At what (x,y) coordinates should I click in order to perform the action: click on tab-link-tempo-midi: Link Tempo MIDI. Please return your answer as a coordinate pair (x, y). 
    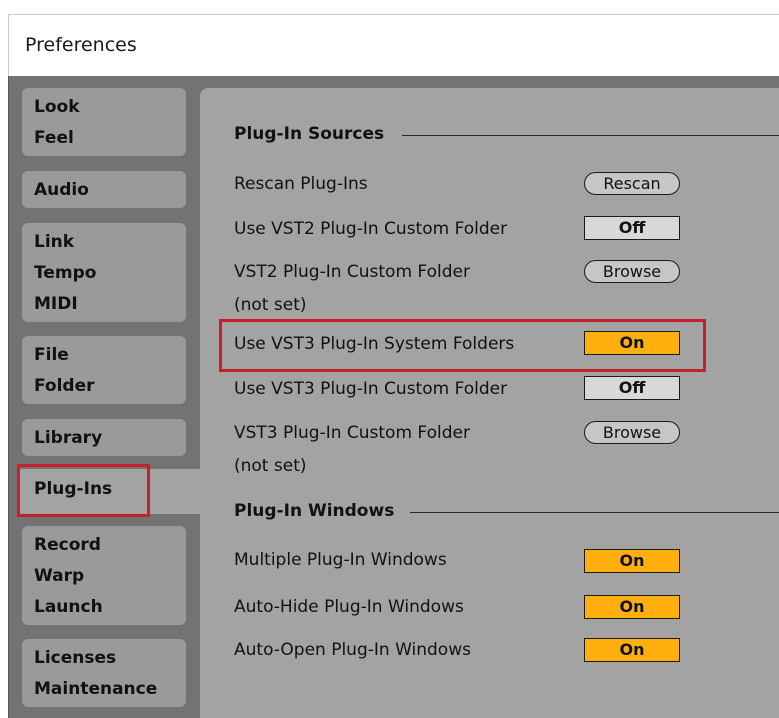
    Looking at the image, I should click on (104, 272).